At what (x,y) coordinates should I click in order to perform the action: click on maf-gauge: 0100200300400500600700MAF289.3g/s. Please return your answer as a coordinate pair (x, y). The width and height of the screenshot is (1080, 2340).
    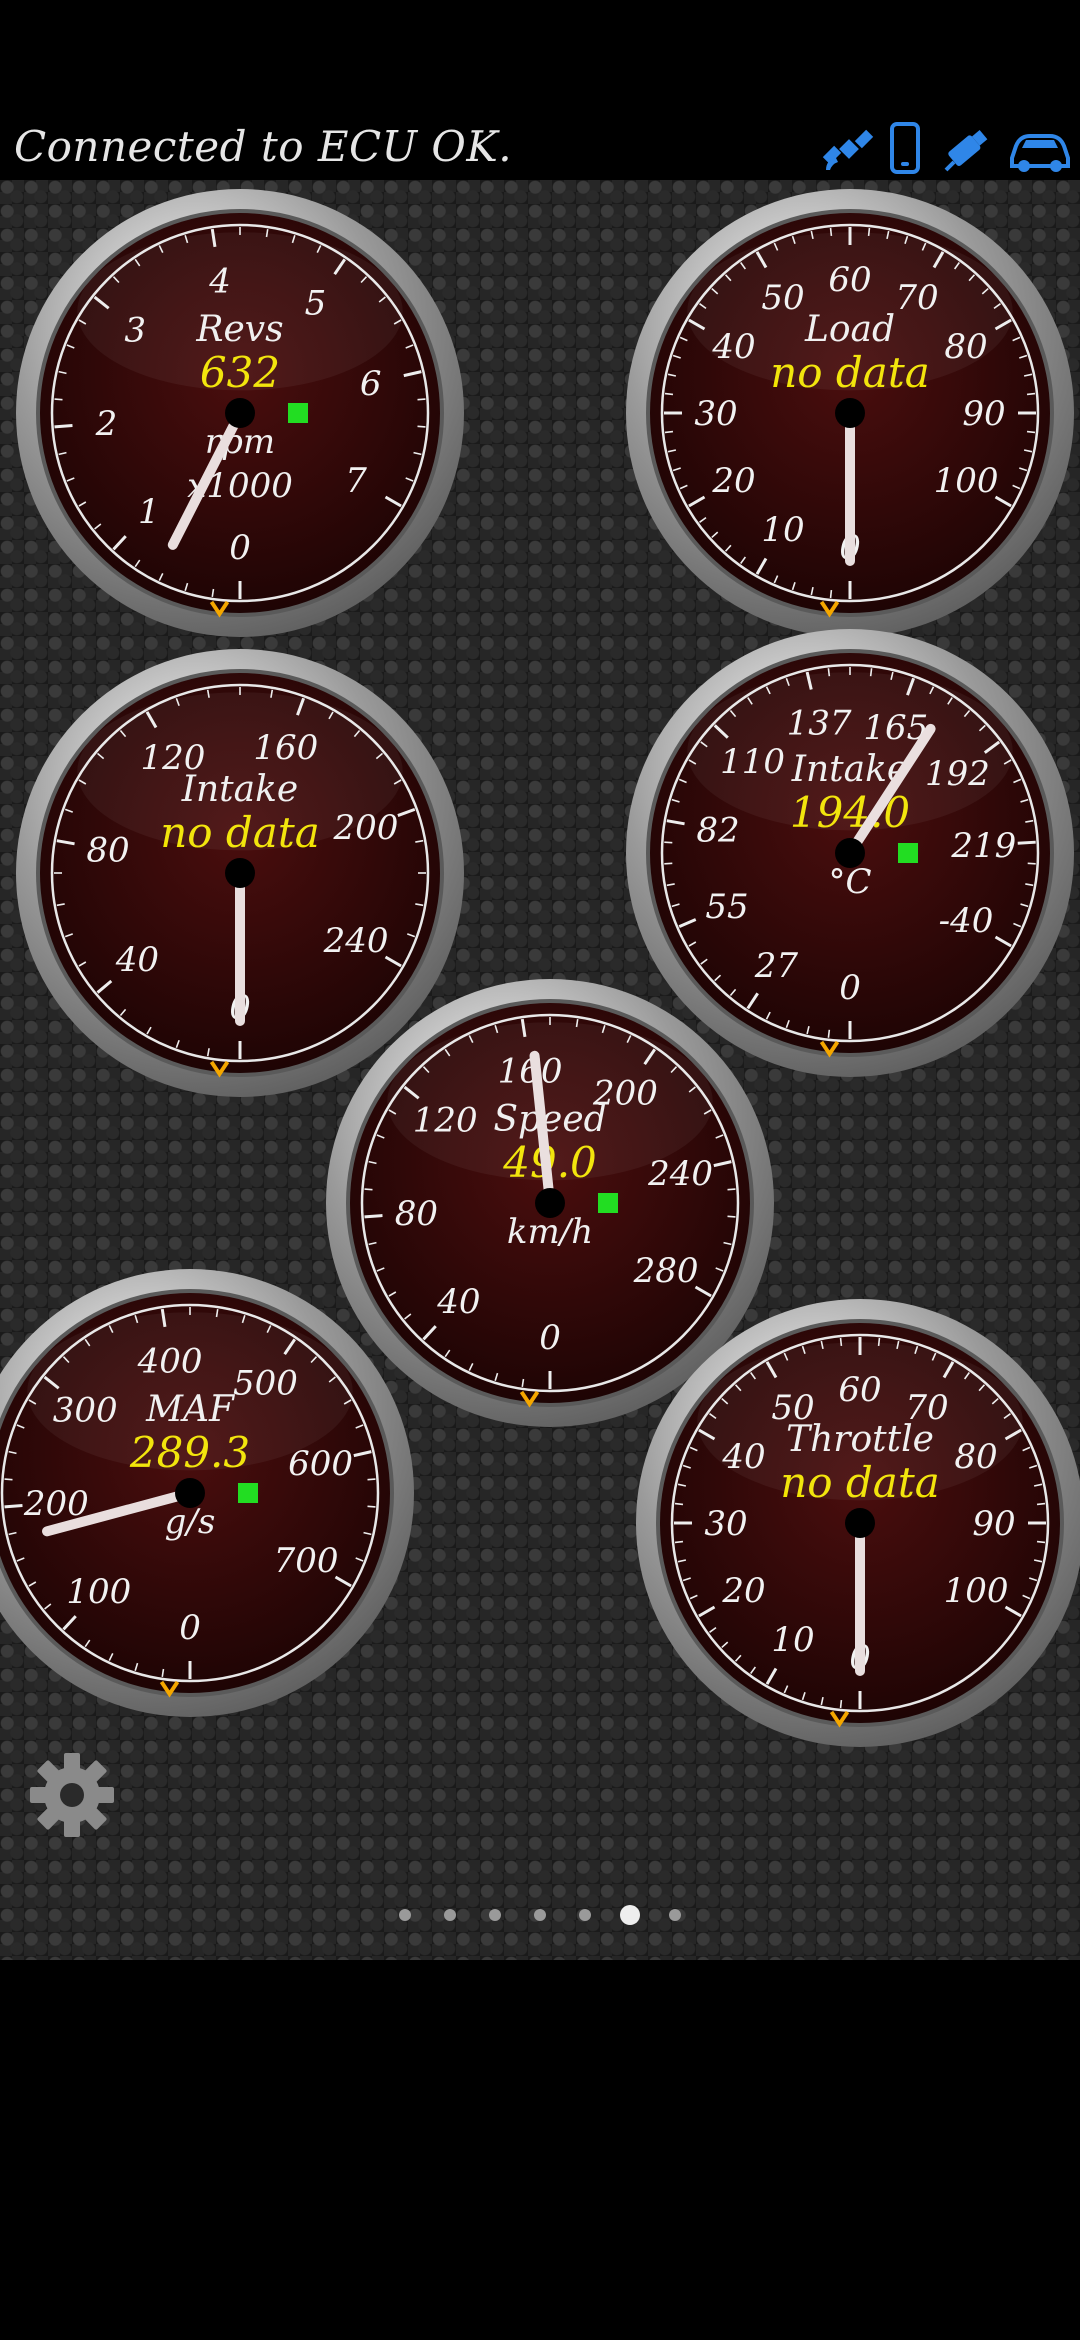
    Looking at the image, I should click on (208, 1493).